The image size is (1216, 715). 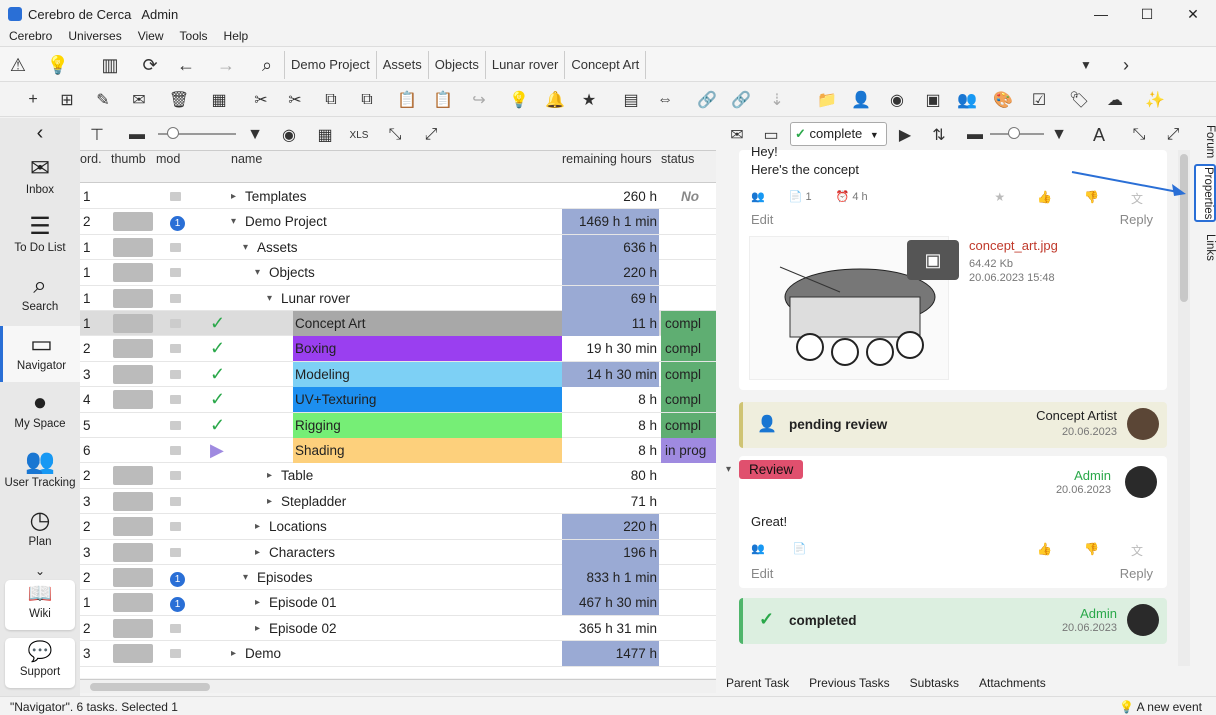 I want to click on message-icon: ✉, so click(x=139, y=100).